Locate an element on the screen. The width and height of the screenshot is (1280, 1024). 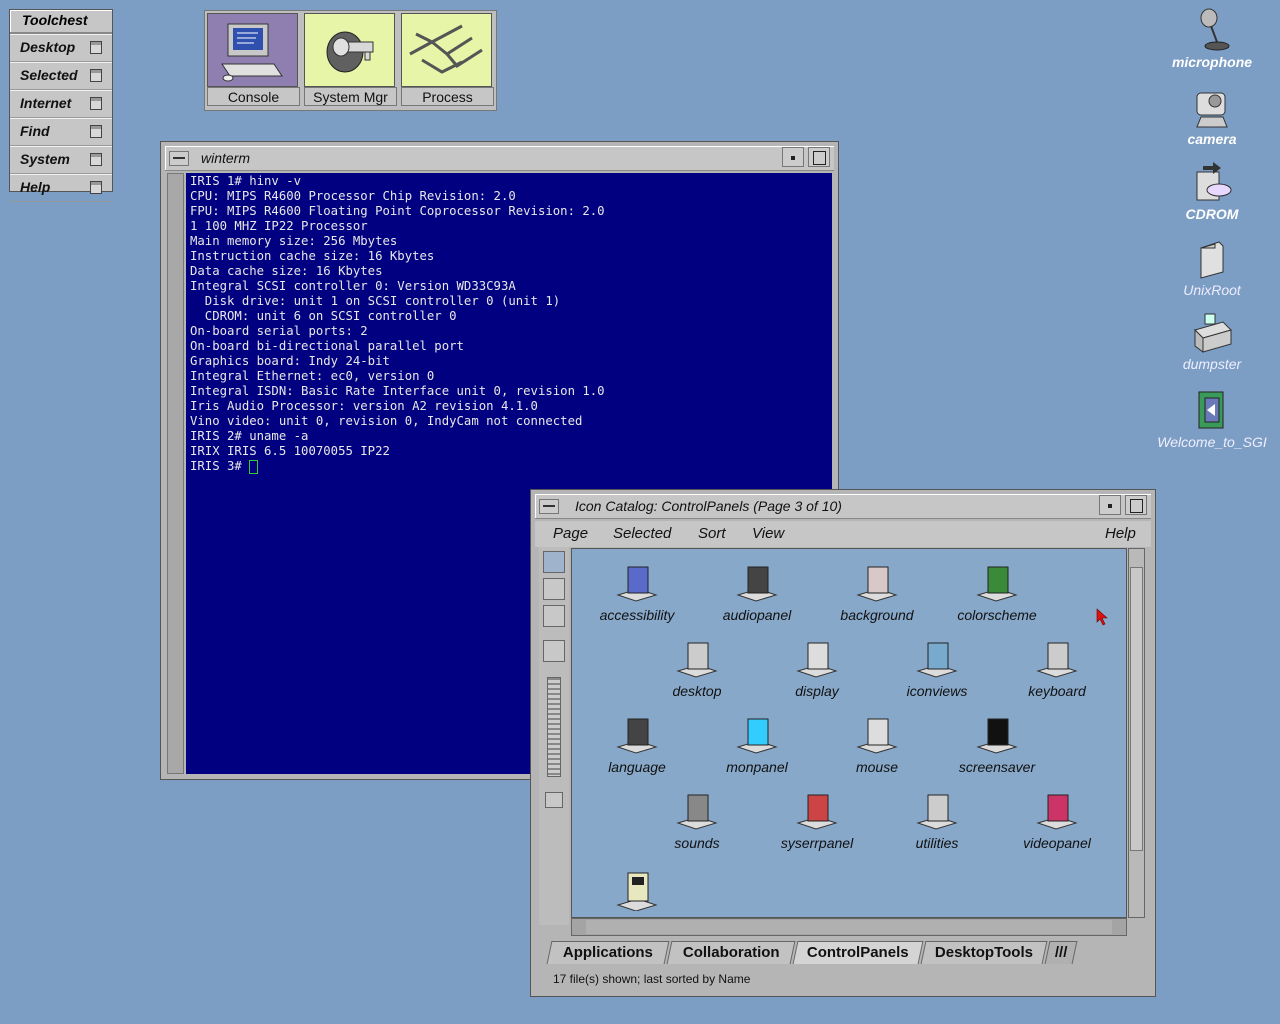
desktop-icon-cdrom: CDROM is located at coordinates (1212, 190).